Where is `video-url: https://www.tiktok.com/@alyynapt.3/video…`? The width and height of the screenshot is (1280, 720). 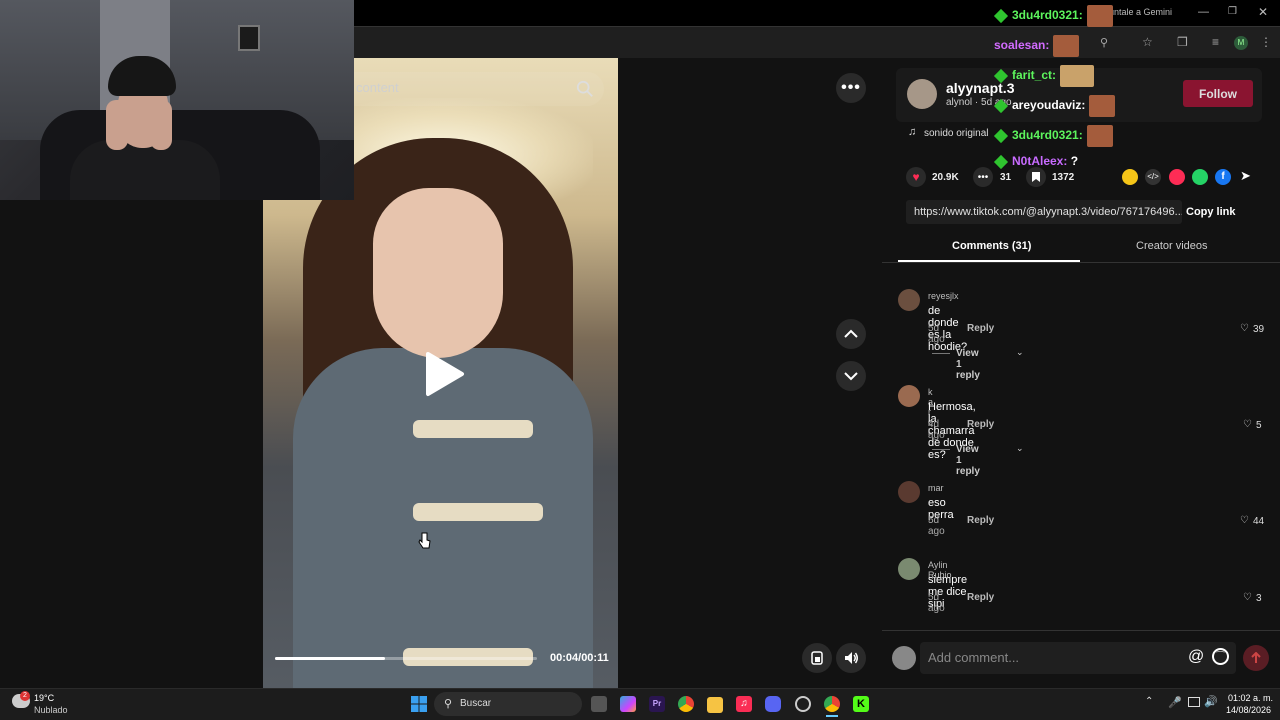 video-url: https://www.tiktok.com/@alyynapt.3/video… is located at coordinates (1044, 212).